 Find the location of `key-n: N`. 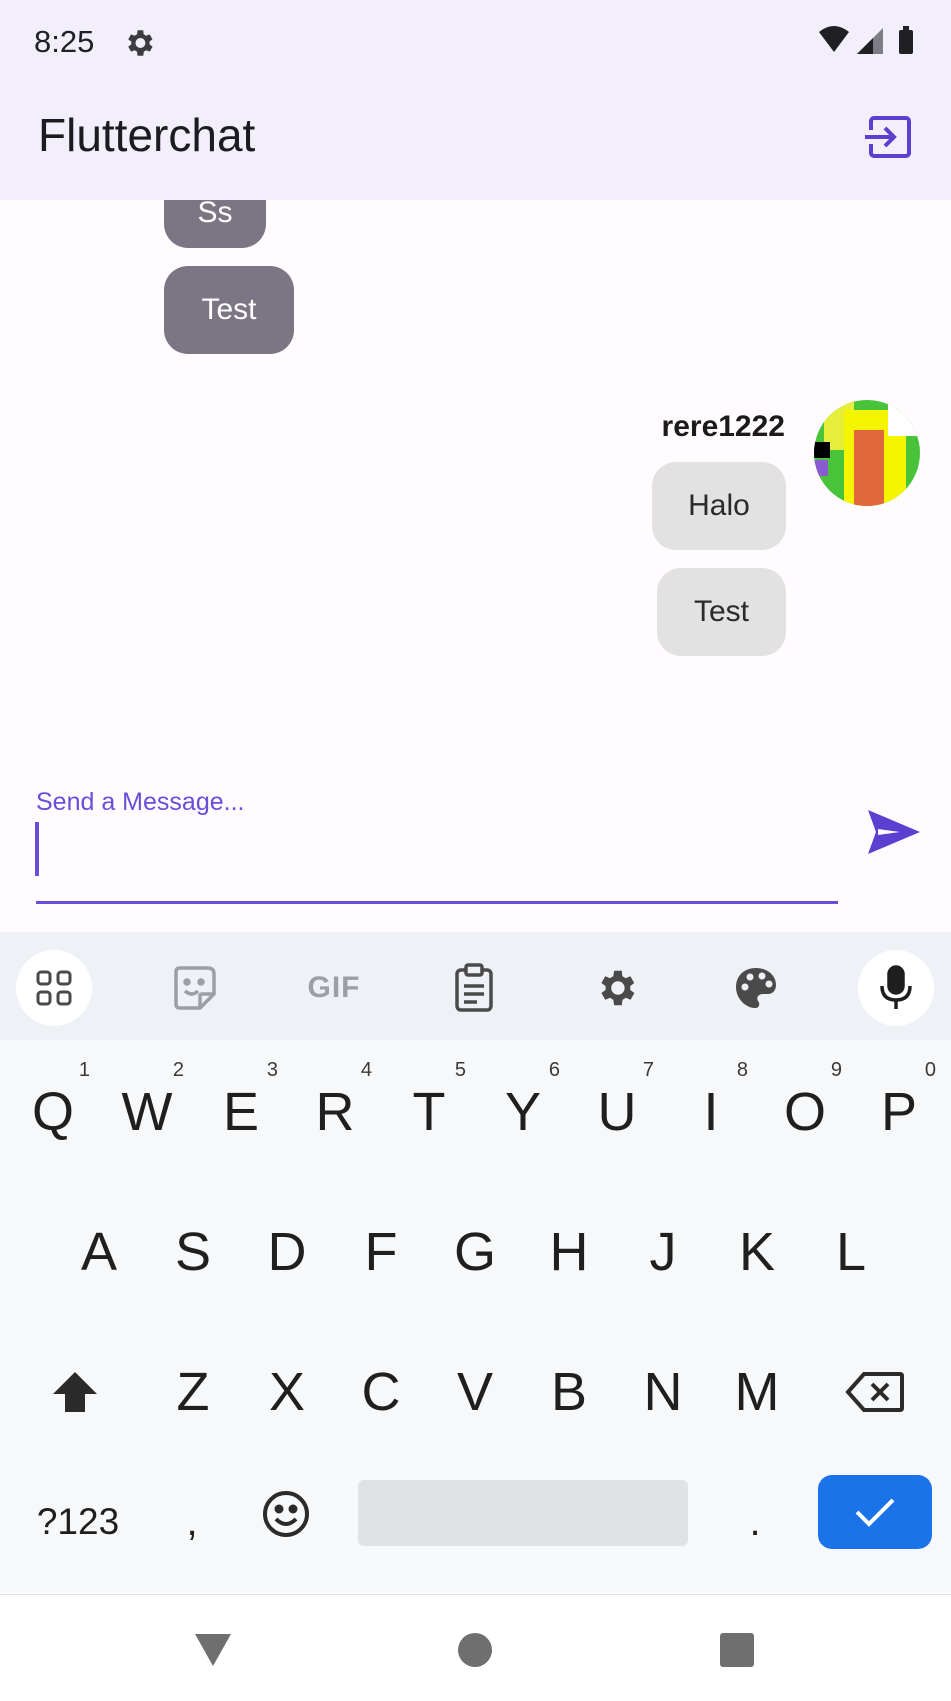

key-n: N is located at coordinates (663, 1392).